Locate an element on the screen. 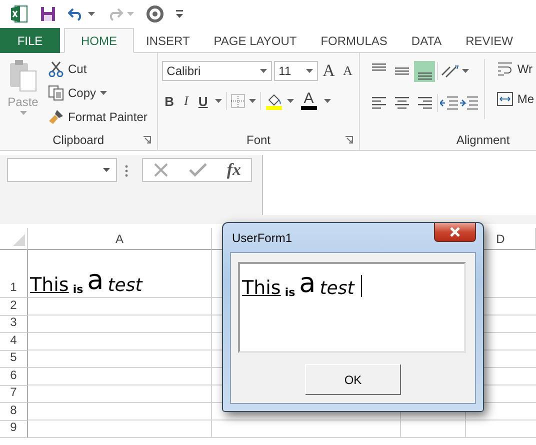 This screenshot has width=536, height=445. color-bar-icon is located at coordinates (308, 108).